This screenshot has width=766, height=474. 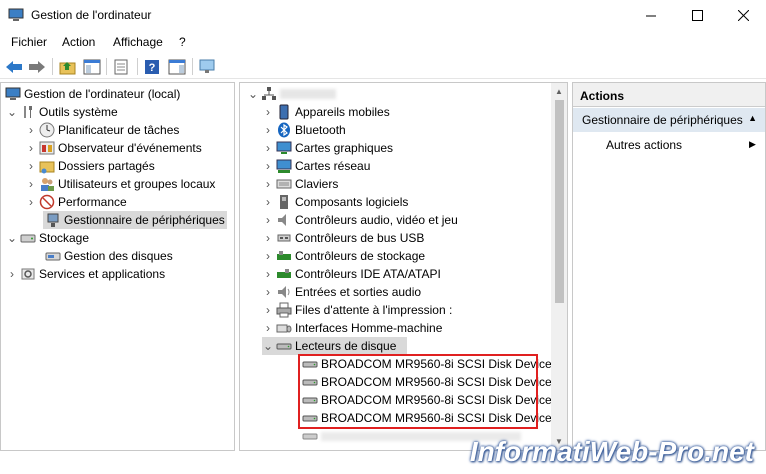 I want to click on device-category: › Interfaces Homme-machine, so click(x=352, y=328).